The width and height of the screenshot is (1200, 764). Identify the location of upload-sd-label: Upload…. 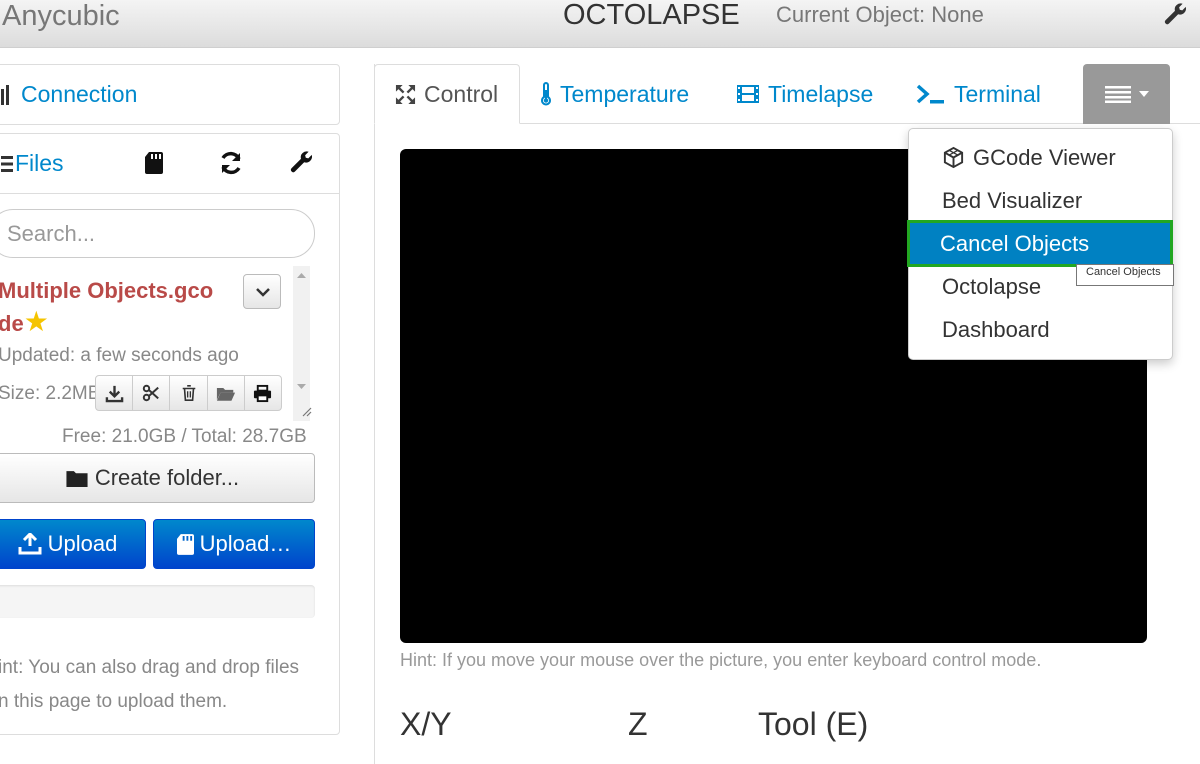
(245, 543).